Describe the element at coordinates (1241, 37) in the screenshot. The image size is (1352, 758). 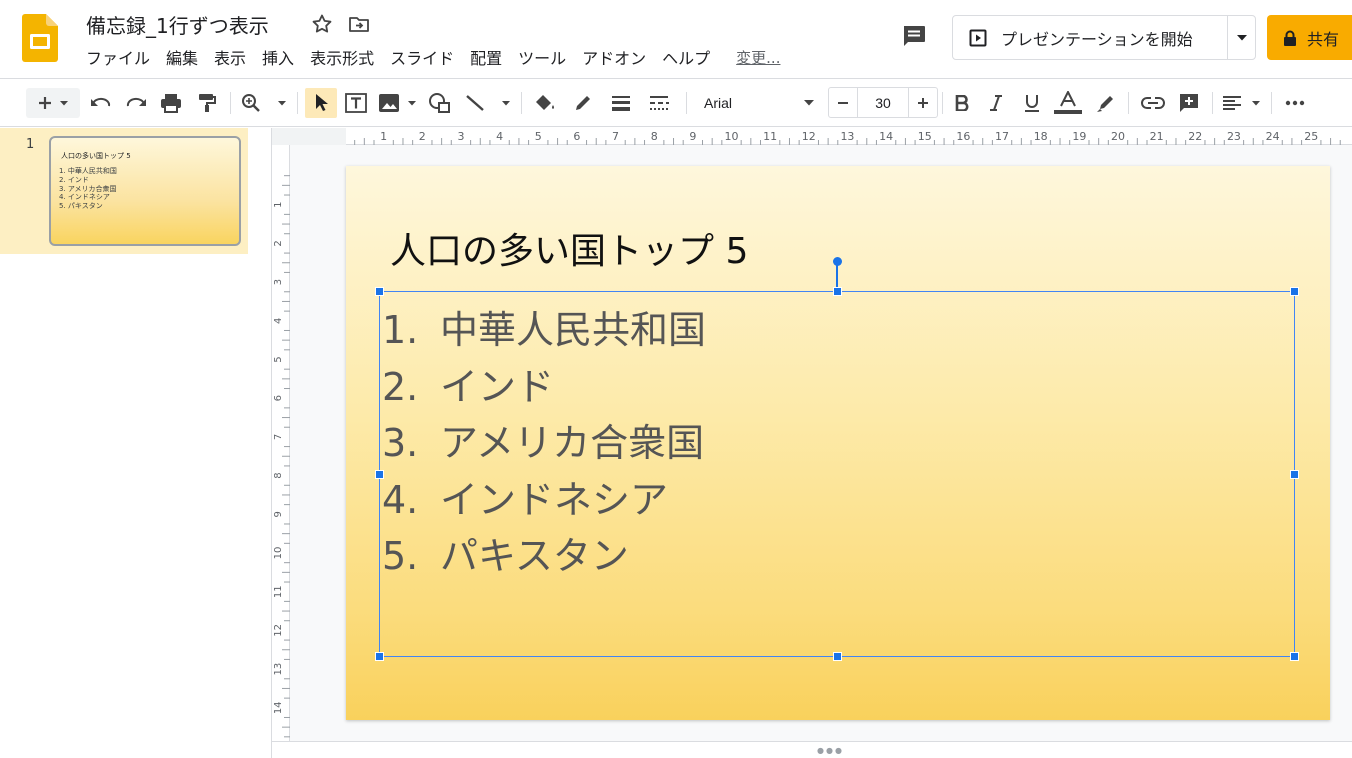
I see `present-options-button` at that location.